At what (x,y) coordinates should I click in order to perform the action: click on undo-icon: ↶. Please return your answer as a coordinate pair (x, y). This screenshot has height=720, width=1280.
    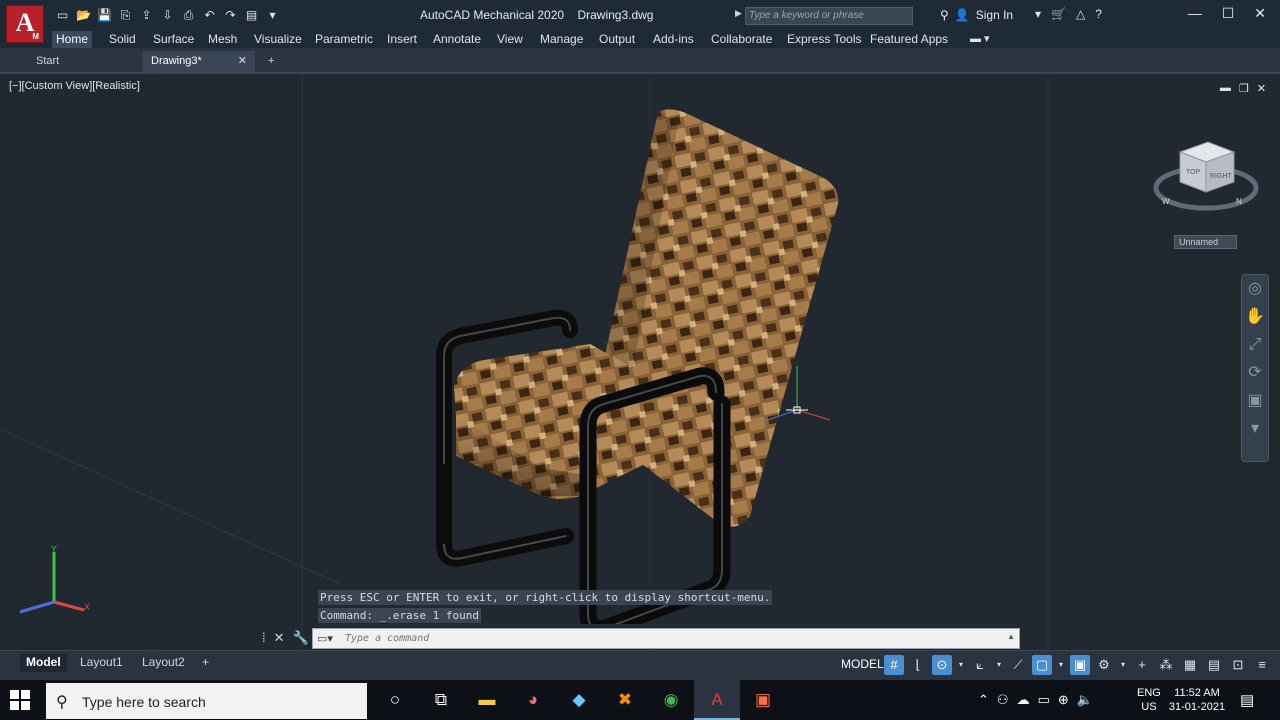
    Looking at the image, I should click on (209, 15).